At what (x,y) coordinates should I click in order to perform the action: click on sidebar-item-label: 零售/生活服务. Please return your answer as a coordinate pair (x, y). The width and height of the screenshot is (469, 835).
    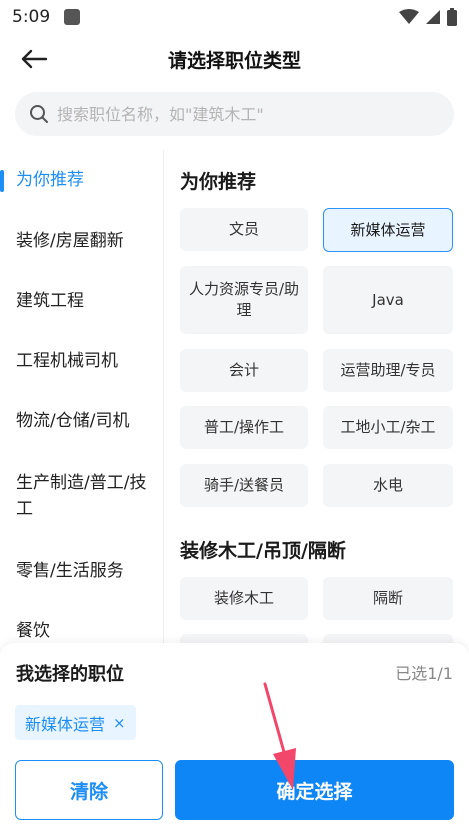
    Looking at the image, I should click on (70, 571).